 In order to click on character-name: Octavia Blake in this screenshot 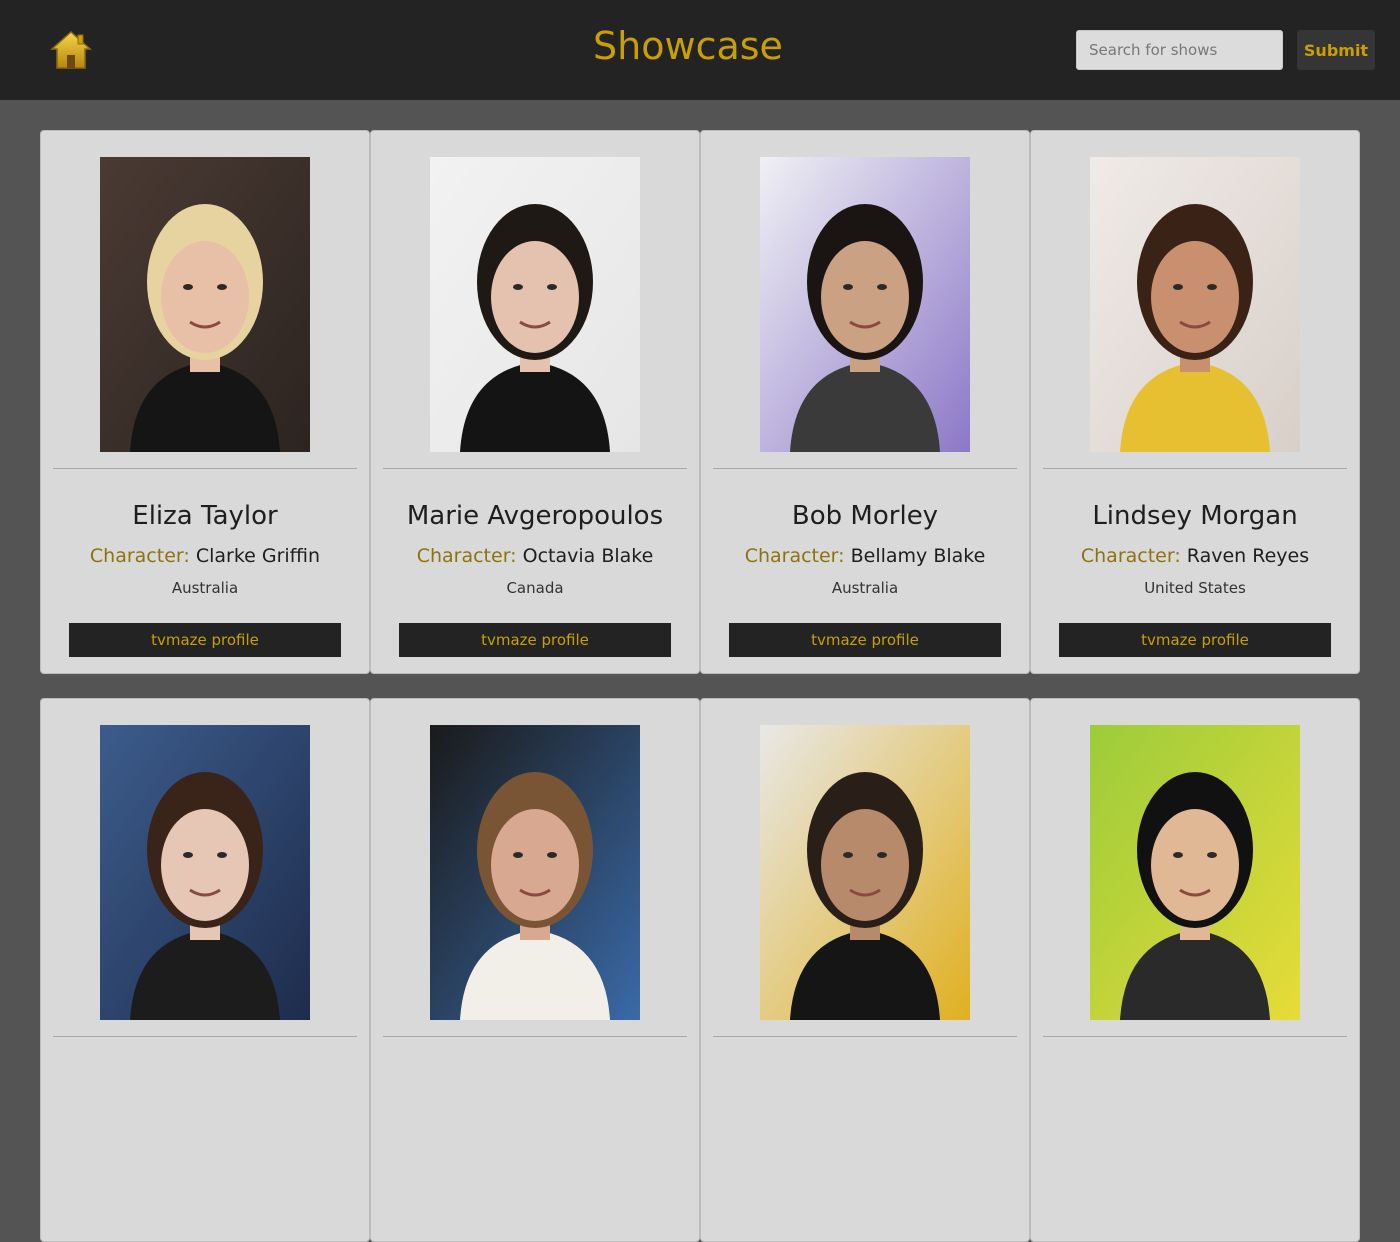, I will do `click(588, 556)`.